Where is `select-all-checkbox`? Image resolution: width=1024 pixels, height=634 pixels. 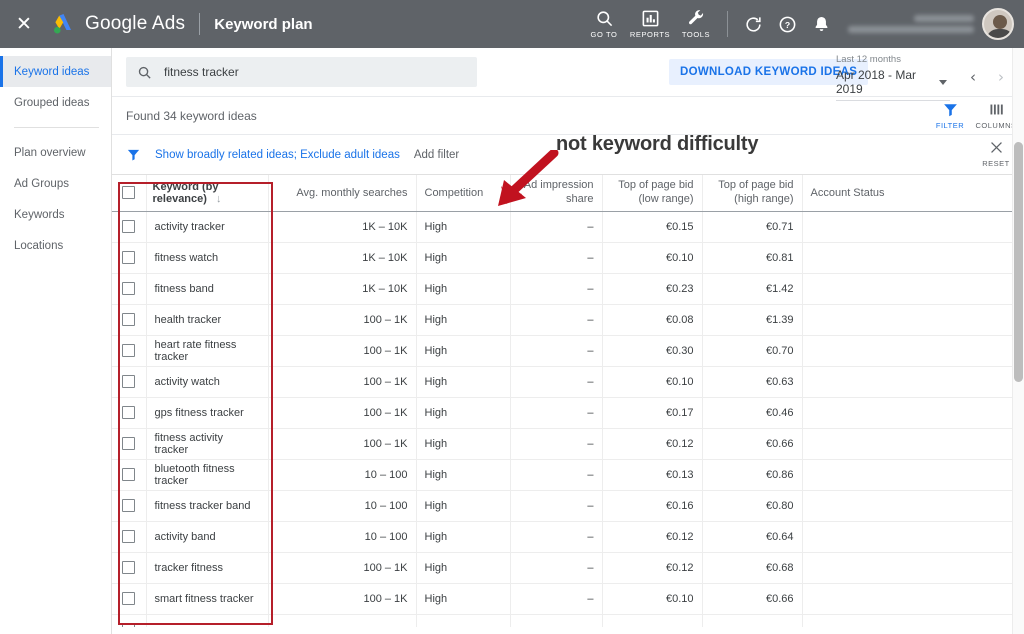 select-all-checkbox is located at coordinates (129, 193).